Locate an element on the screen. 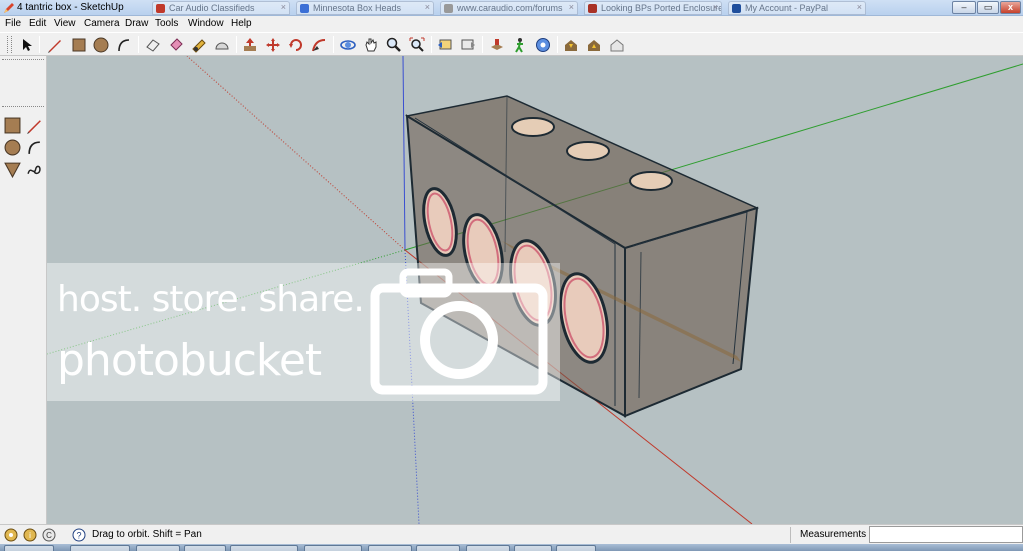  background-tab-2: Minnesota Box Heads × is located at coordinates (365, 8).